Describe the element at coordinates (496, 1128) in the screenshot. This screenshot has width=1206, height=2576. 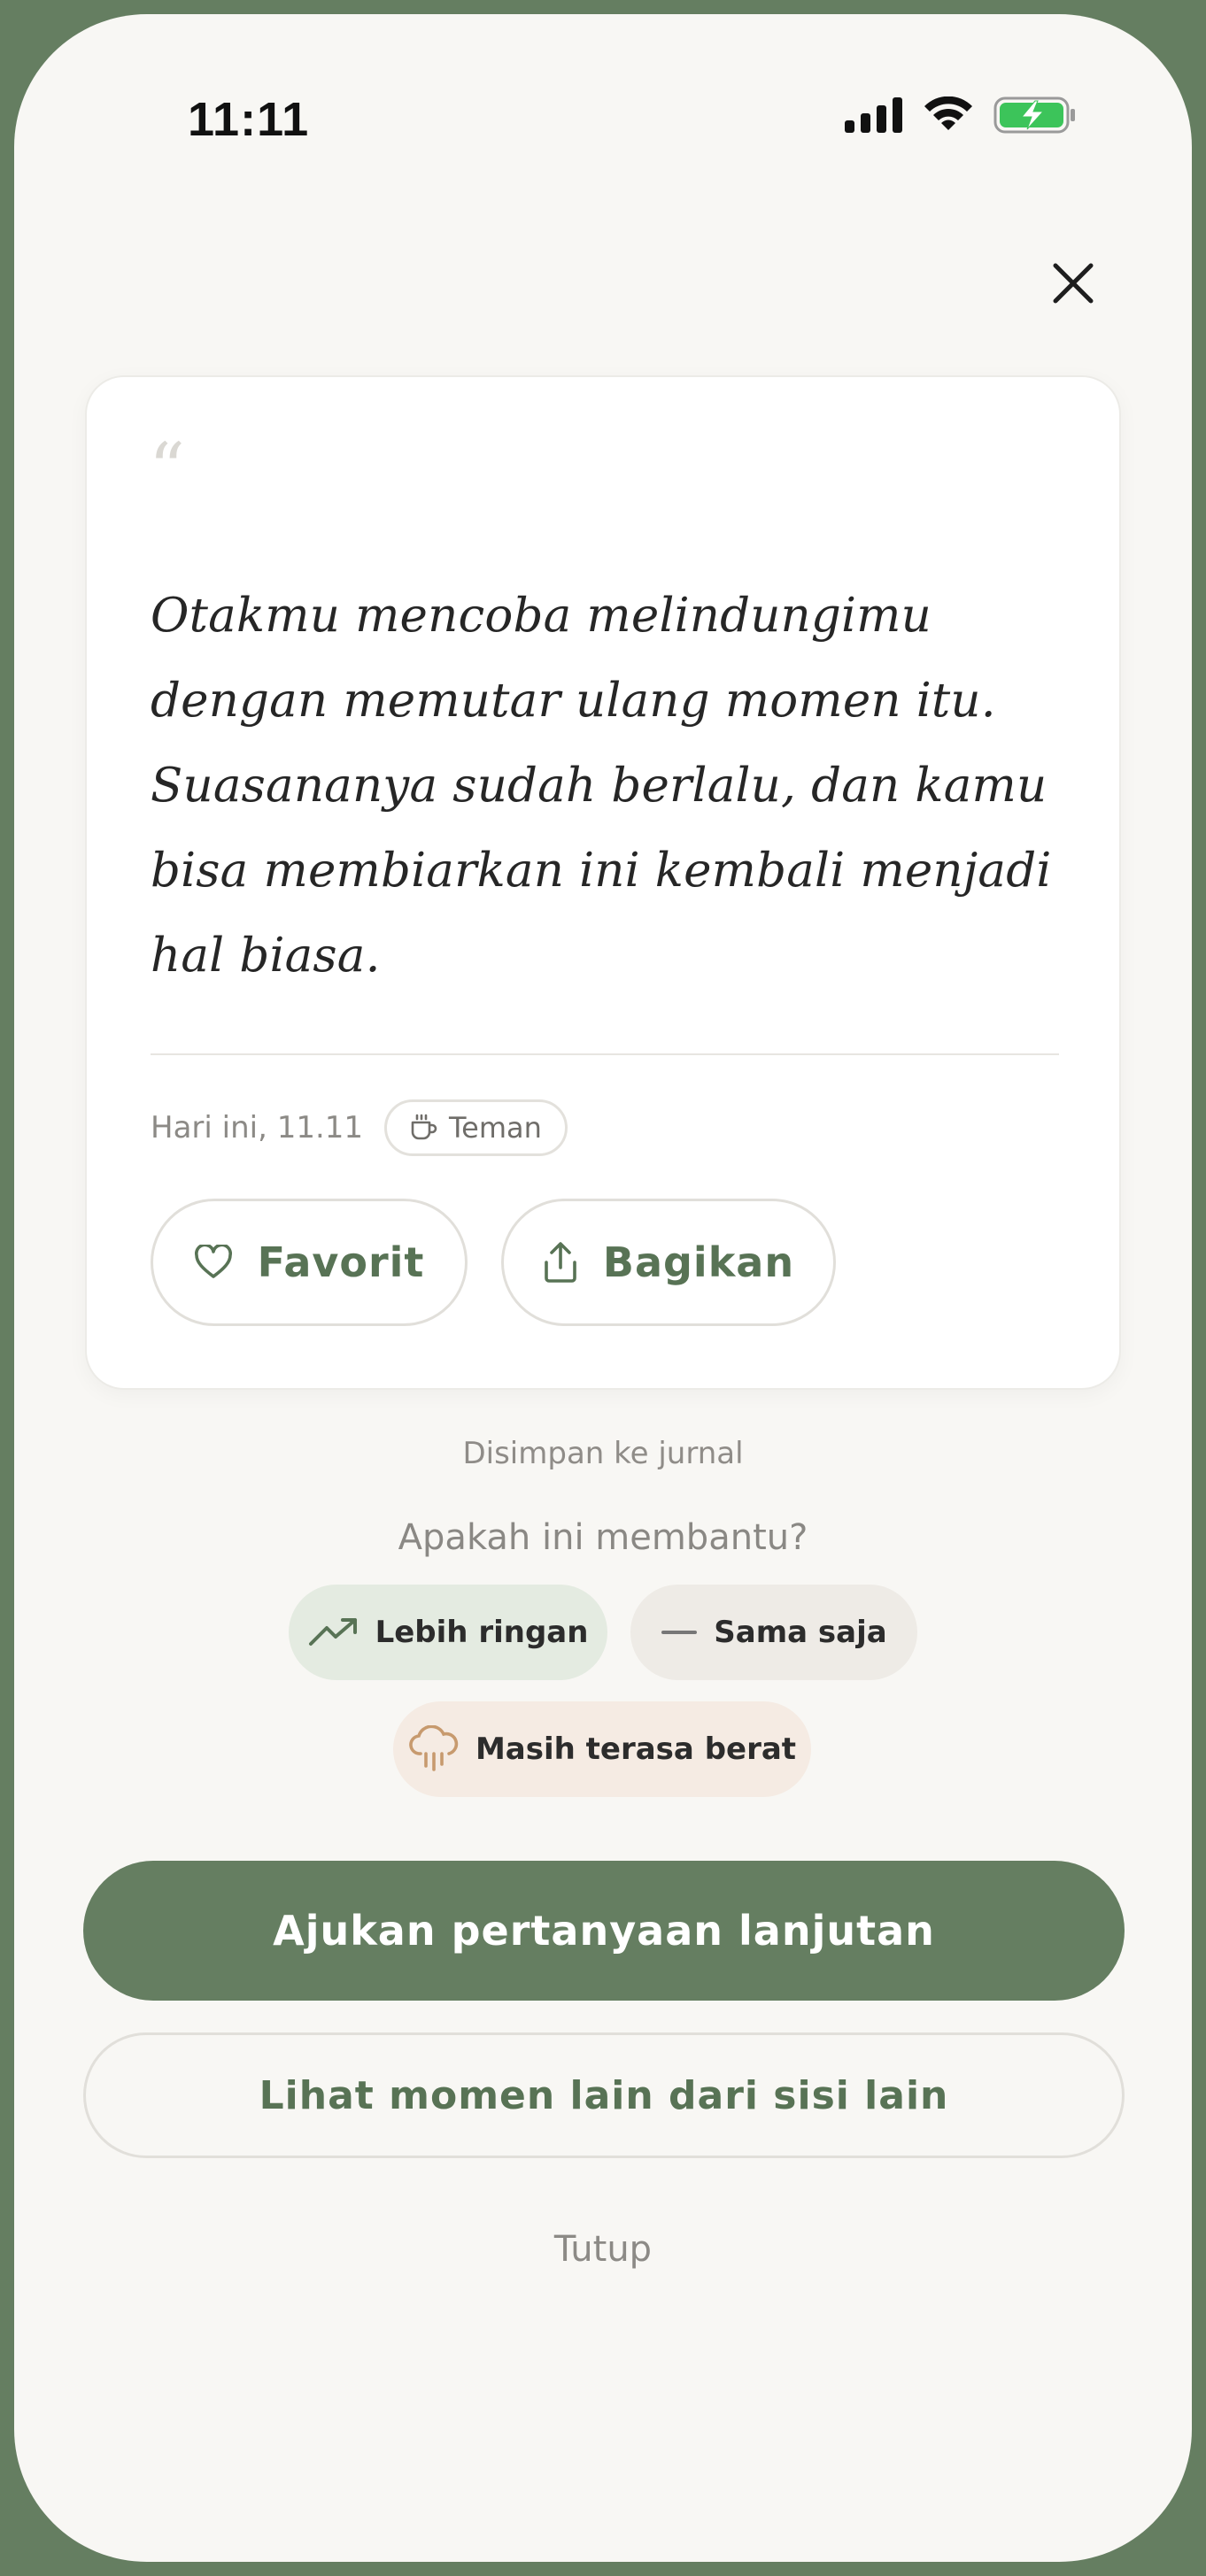
I see `context-tag-label: Teman` at that location.